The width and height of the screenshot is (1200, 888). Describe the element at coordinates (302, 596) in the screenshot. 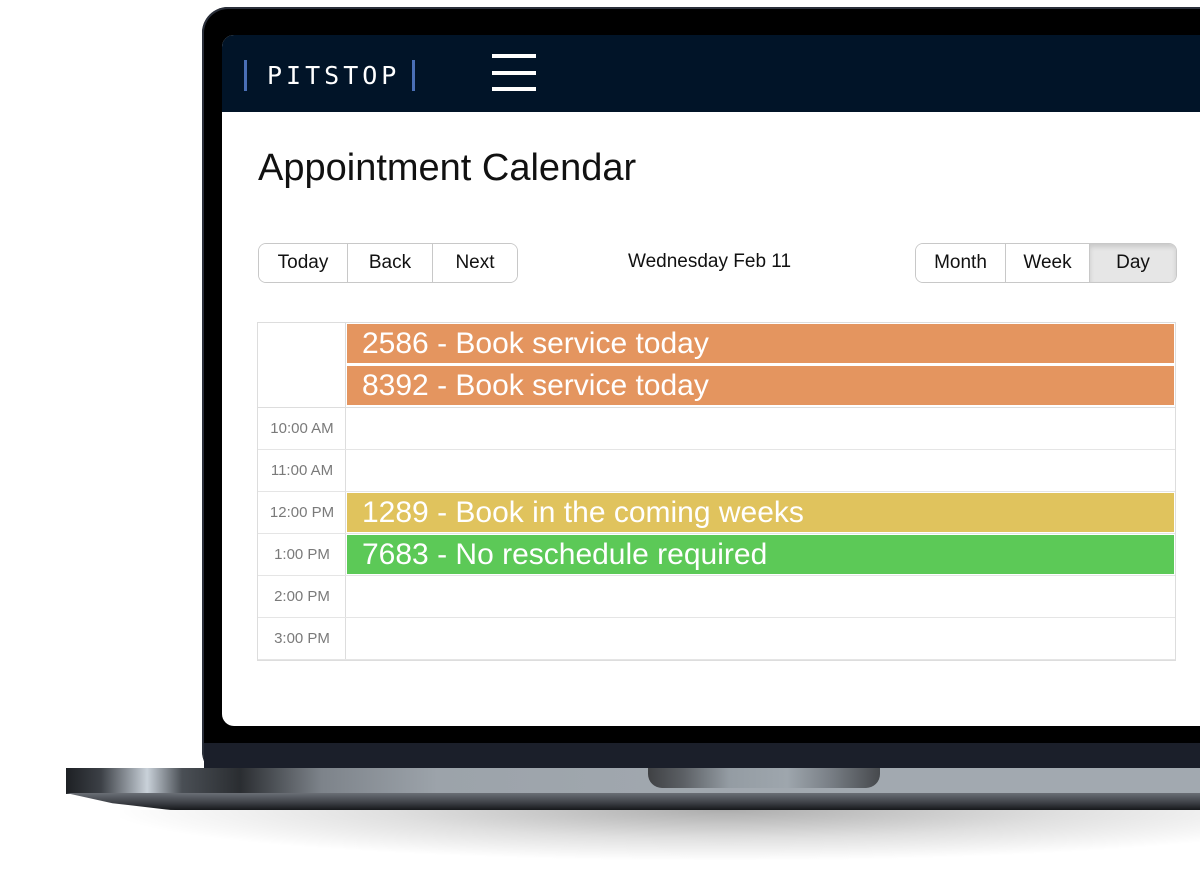

I see `time-slot-label: 2:00 PM` at that location.